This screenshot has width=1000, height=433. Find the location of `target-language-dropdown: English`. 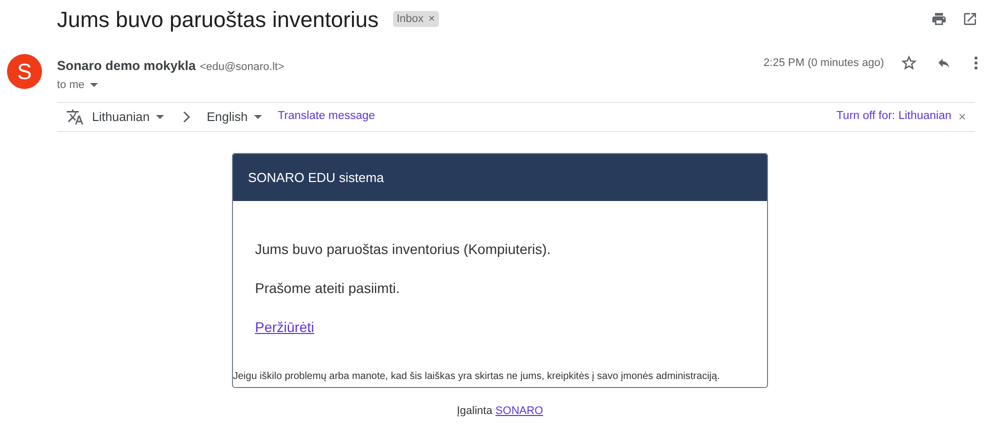

target-language-dropdown: English is located at coordinates (234, 117).